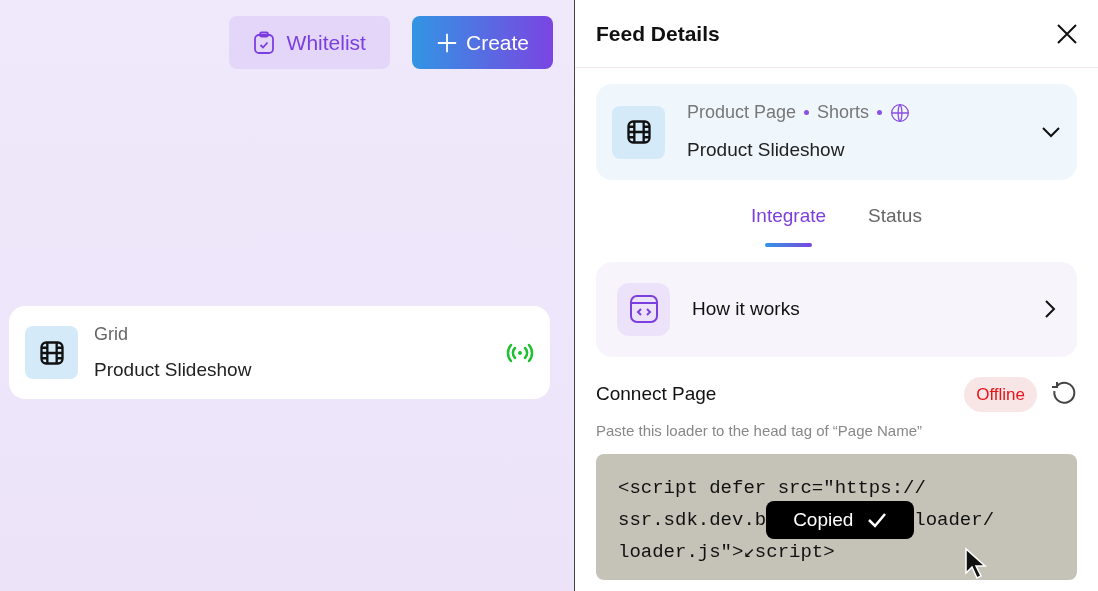 The width and height of the screenshot is (1098, 591). Describe the element at coordinates (746, 308) in the screenshot. I see `how-it-works-label: How it works` at that location.